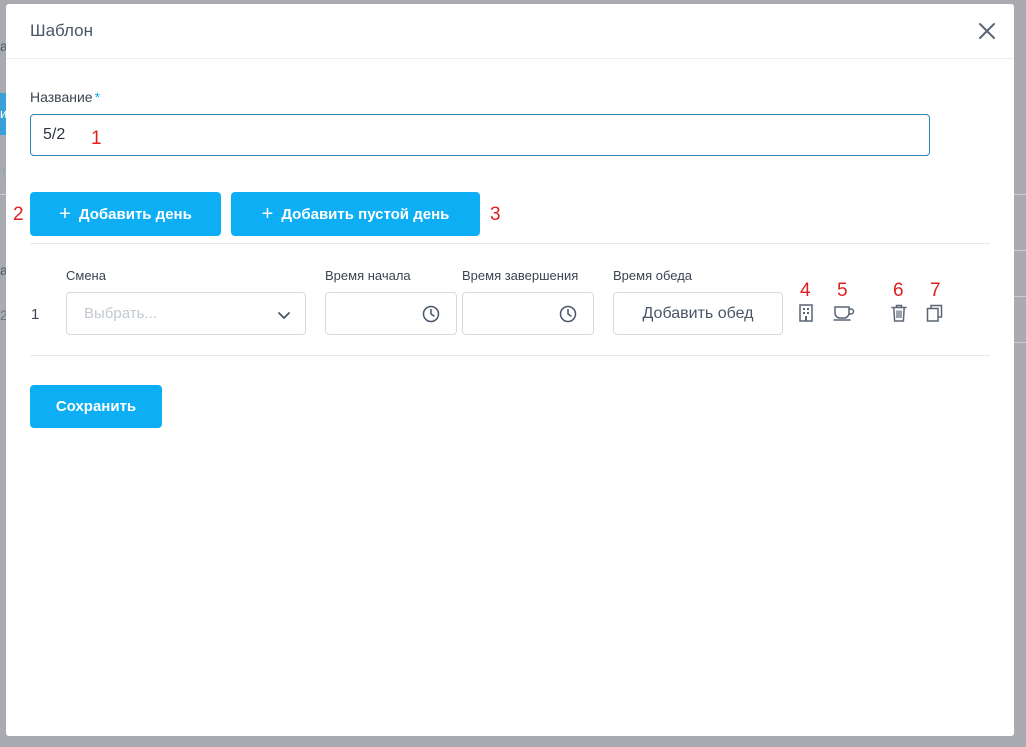 The width and height of the screenshot is (1026, 747). What do you see at coordinates (806, 313) in the screenshot?
I see `building-icon` at bounding box center [806, 313].